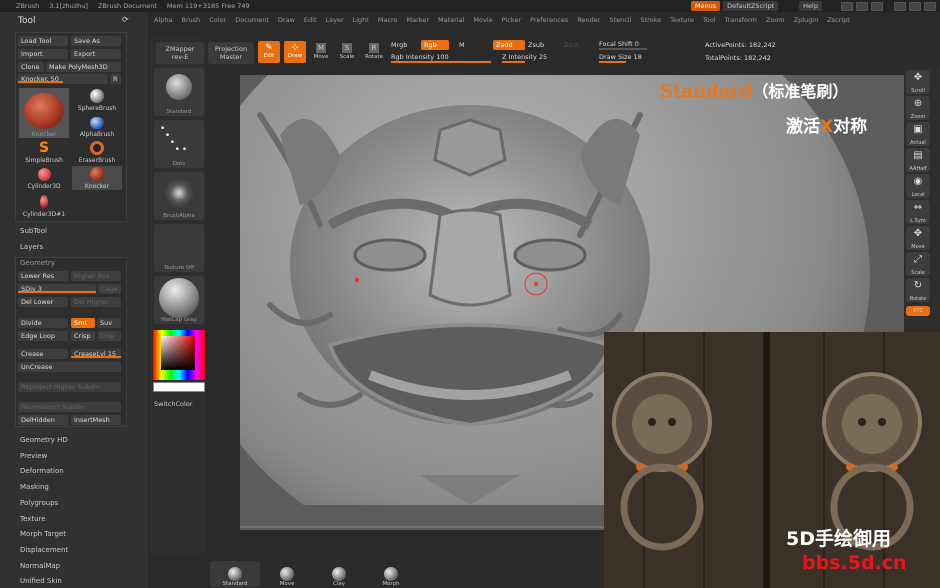  Describe the element at coordinates (44, 205) in the screenshot. I see `tool-thumb-cylinder3d1: Cylinder3D#1` at that location.